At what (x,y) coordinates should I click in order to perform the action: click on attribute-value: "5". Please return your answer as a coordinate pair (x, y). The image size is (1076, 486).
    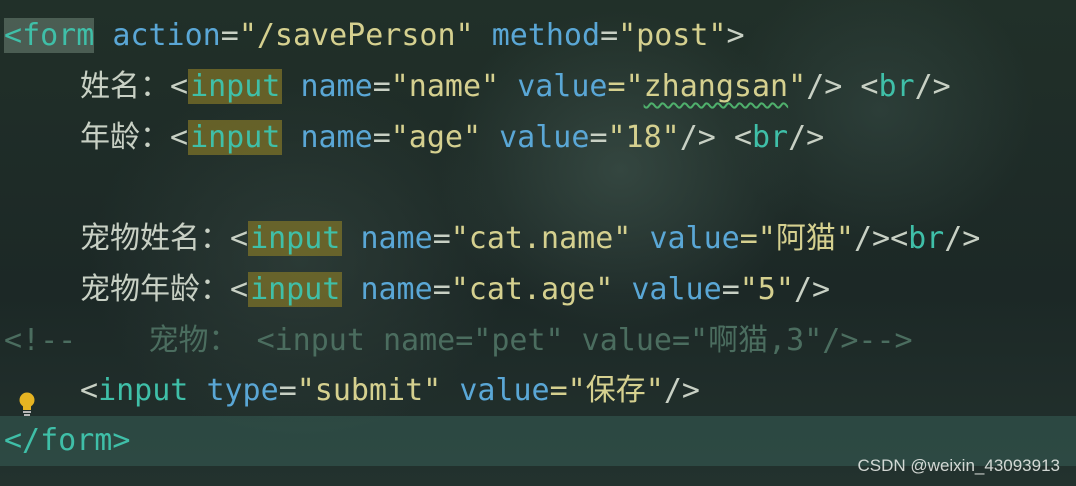
    Looking at the image, I should click on (766, 289).